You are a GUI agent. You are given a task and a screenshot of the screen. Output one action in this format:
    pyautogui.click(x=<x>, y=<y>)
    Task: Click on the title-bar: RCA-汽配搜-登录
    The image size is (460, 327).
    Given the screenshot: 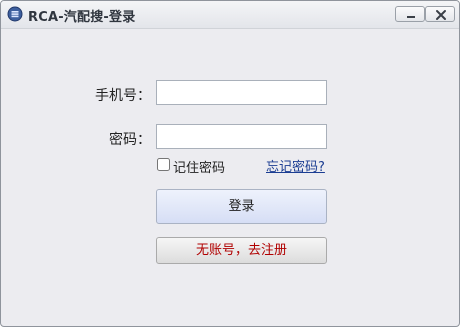 What is the action you would take?
    pyautogui.click(x=230, y=15)
    